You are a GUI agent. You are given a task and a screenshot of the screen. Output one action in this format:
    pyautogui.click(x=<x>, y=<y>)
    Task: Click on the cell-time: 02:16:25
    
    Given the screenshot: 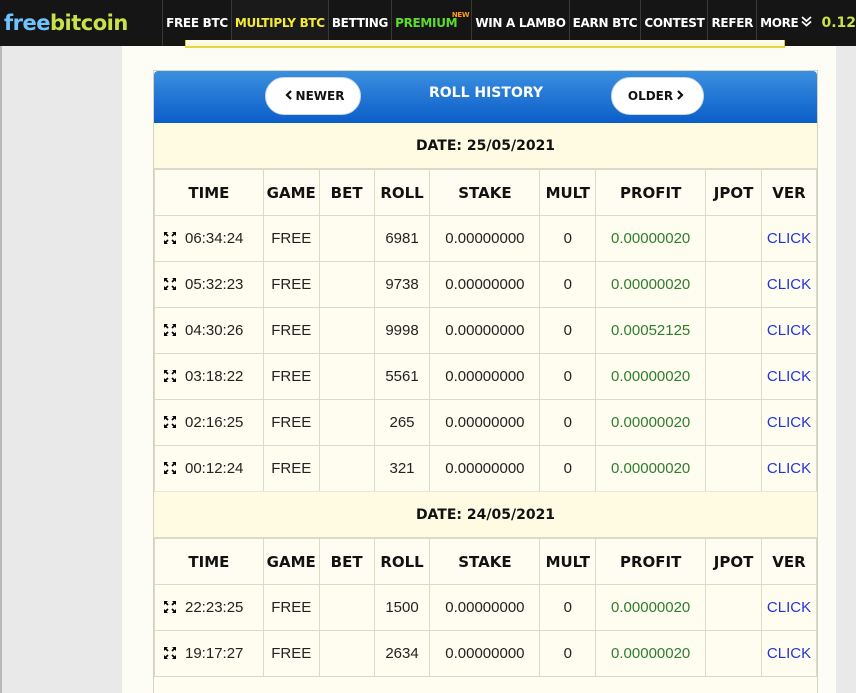 What is the action you would take?
    pyautogui.click(x=209, y=422)
    